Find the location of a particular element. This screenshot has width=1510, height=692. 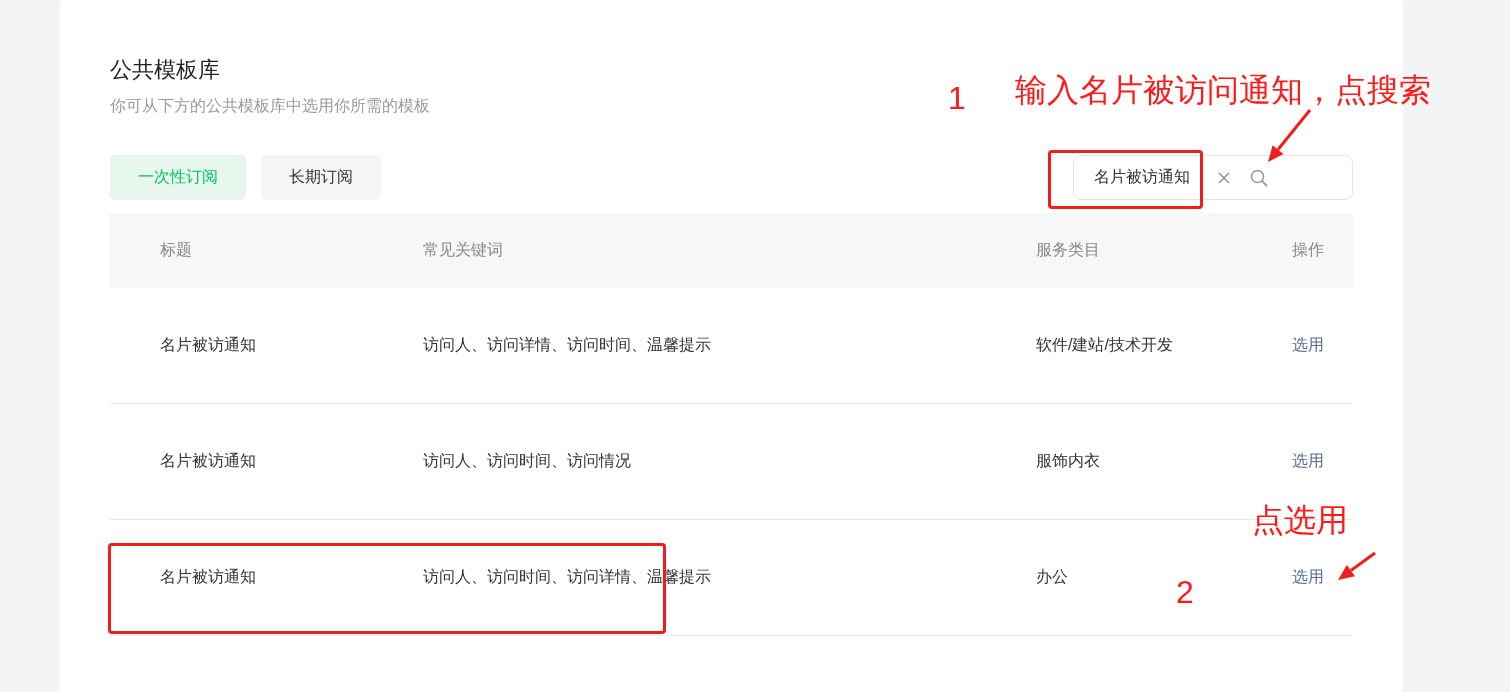

table-cell-text: 软件/建站/技术开发 is located at coordinates (1105, 345).